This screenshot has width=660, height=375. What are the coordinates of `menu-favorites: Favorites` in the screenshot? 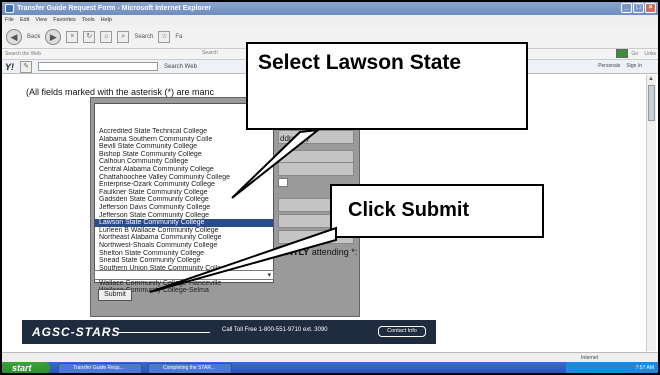 It's located at (64, 20).